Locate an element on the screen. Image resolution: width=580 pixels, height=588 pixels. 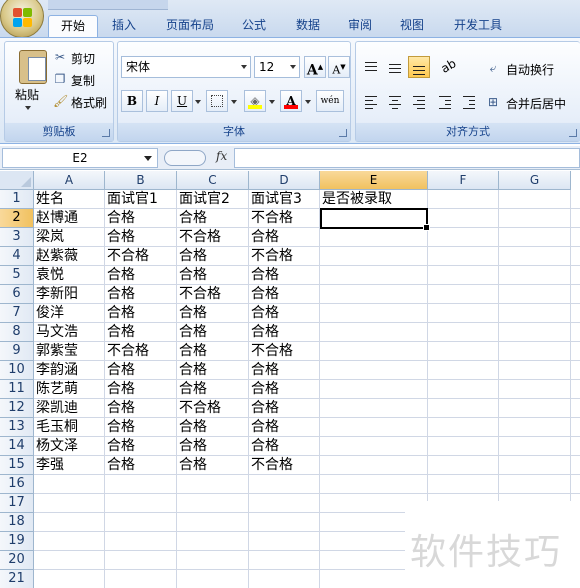
tab-page-layout: 页面布局 is located at coordinates (190, 26).